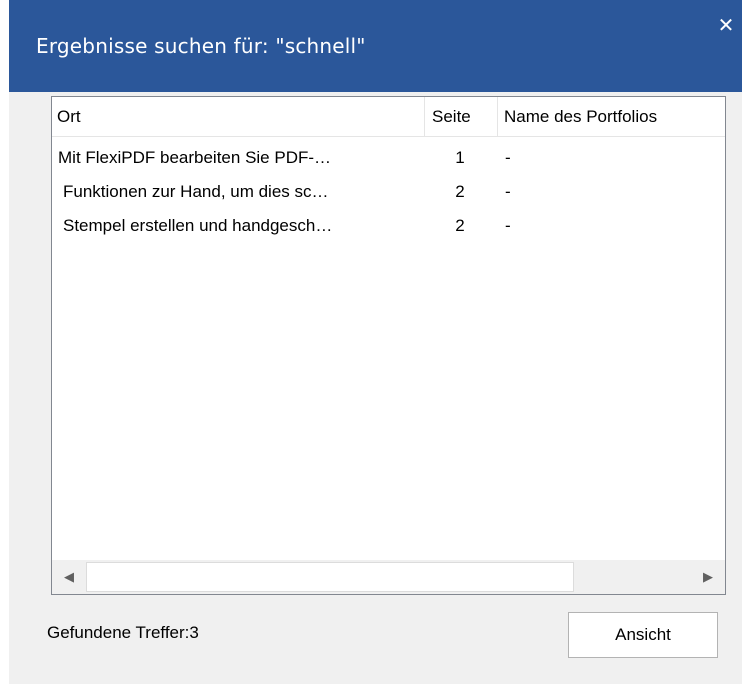  I want to click on column-header-portfolio-name: Name des Portfolios, so click(611, 117).